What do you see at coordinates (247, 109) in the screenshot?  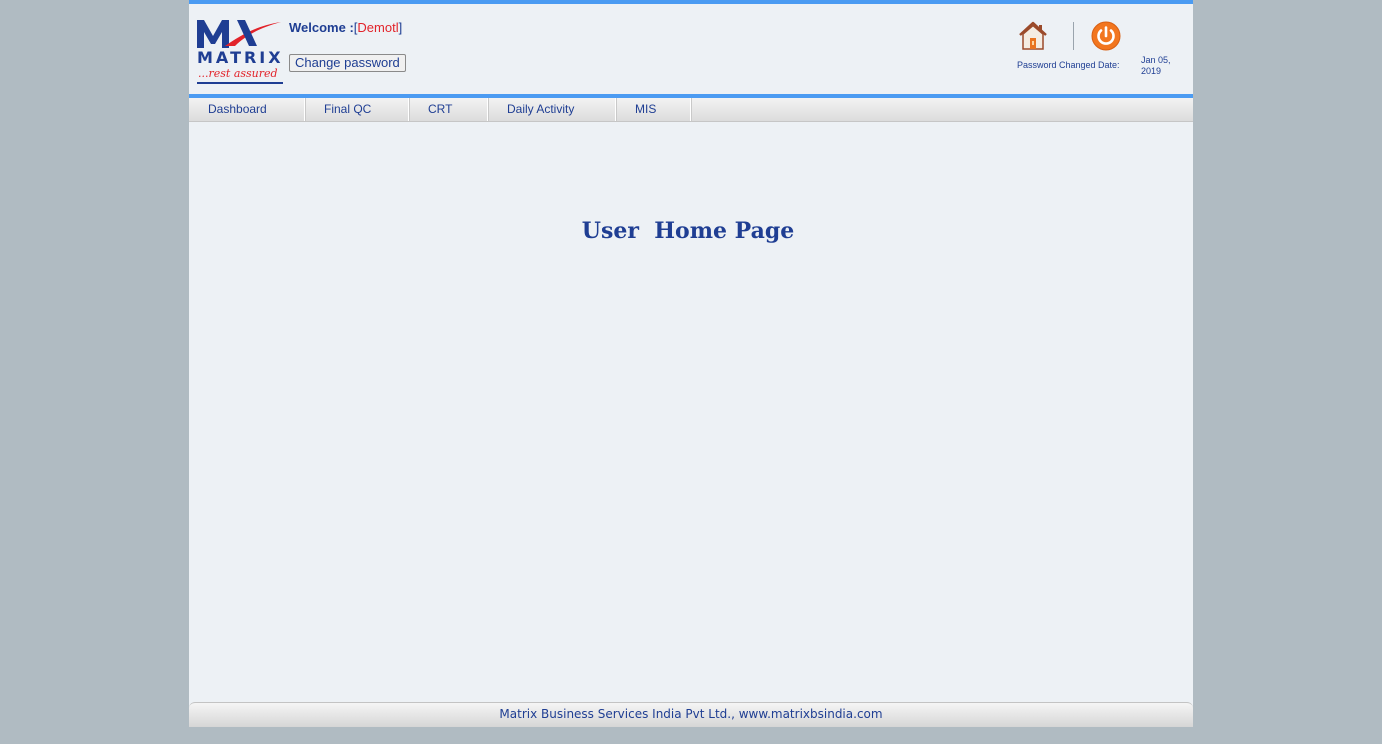 I see `nav-item-dashboard: Dashboard` at bounding box center [247, 109].